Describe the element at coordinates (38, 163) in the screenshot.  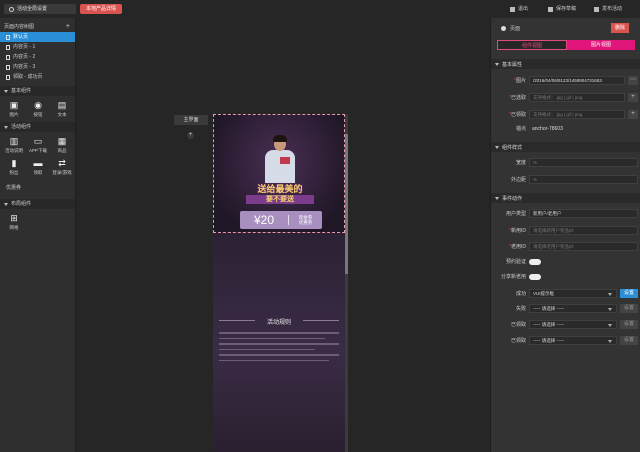
I see `receive-icon: ▬` at that location.